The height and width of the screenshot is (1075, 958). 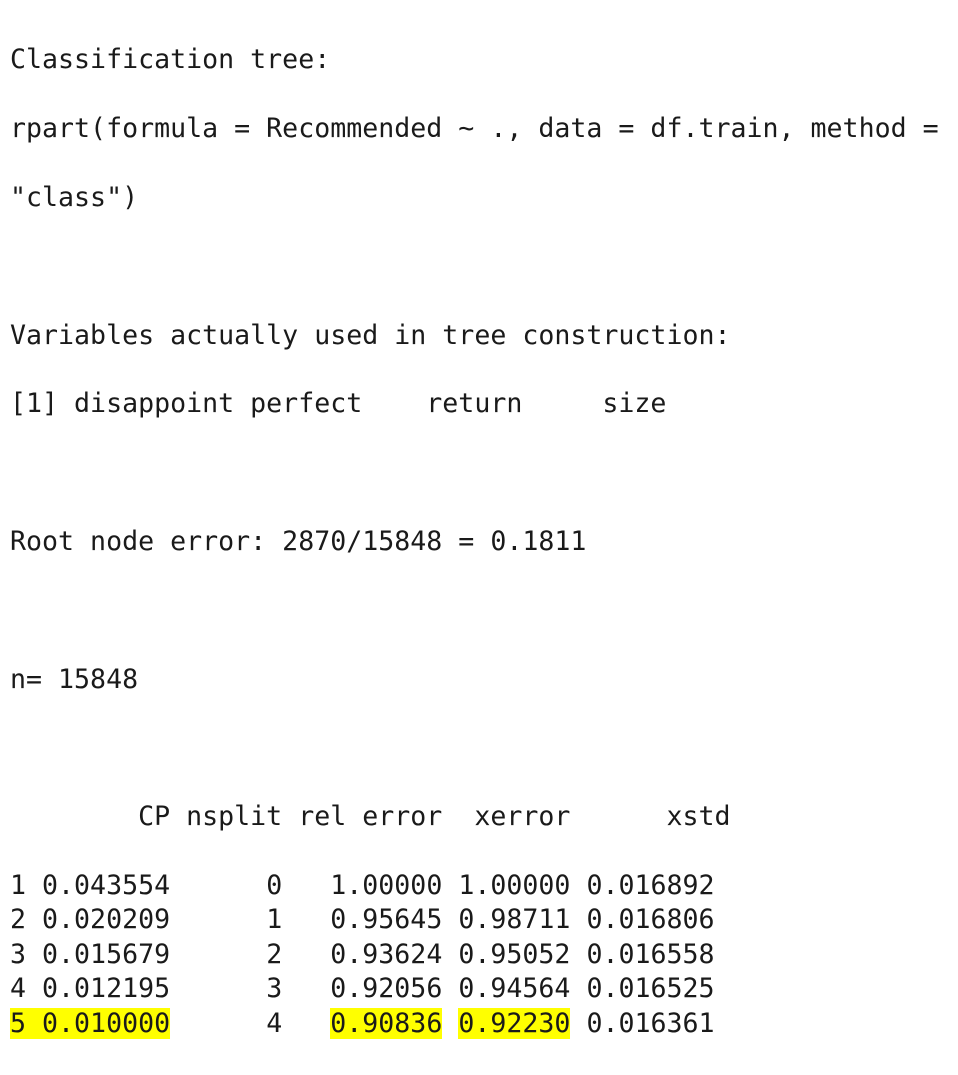 I want to click on cp-table-row: 2 0.020209 1 0.95645 0.98711 0.016806, so click(x=474, y=920).